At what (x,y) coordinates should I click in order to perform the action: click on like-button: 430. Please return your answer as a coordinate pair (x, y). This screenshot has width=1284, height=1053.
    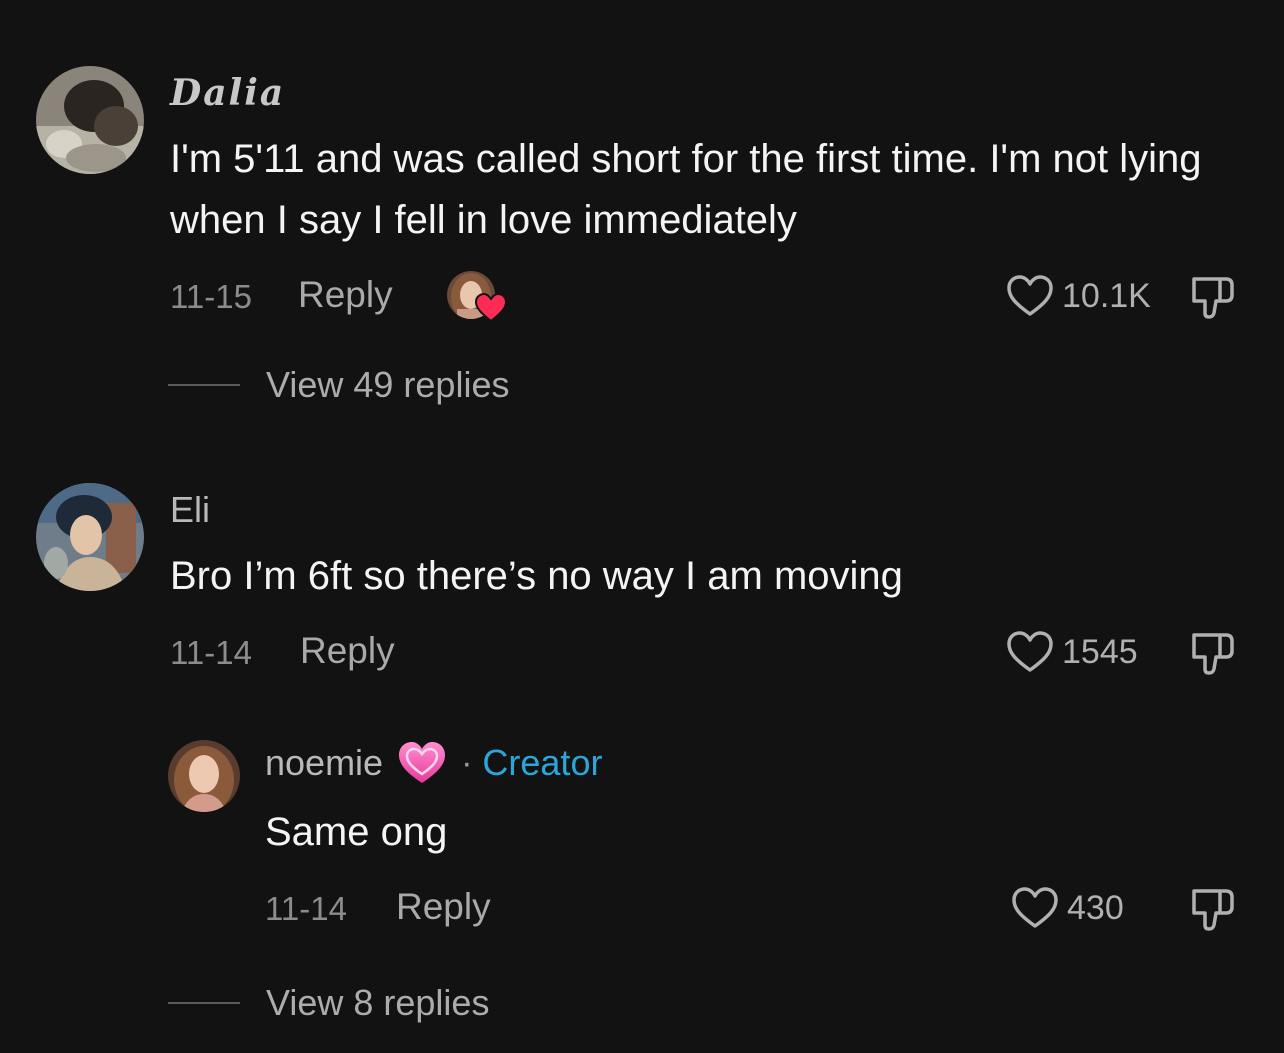
    Looking at the image, I should click on (1067, 908).